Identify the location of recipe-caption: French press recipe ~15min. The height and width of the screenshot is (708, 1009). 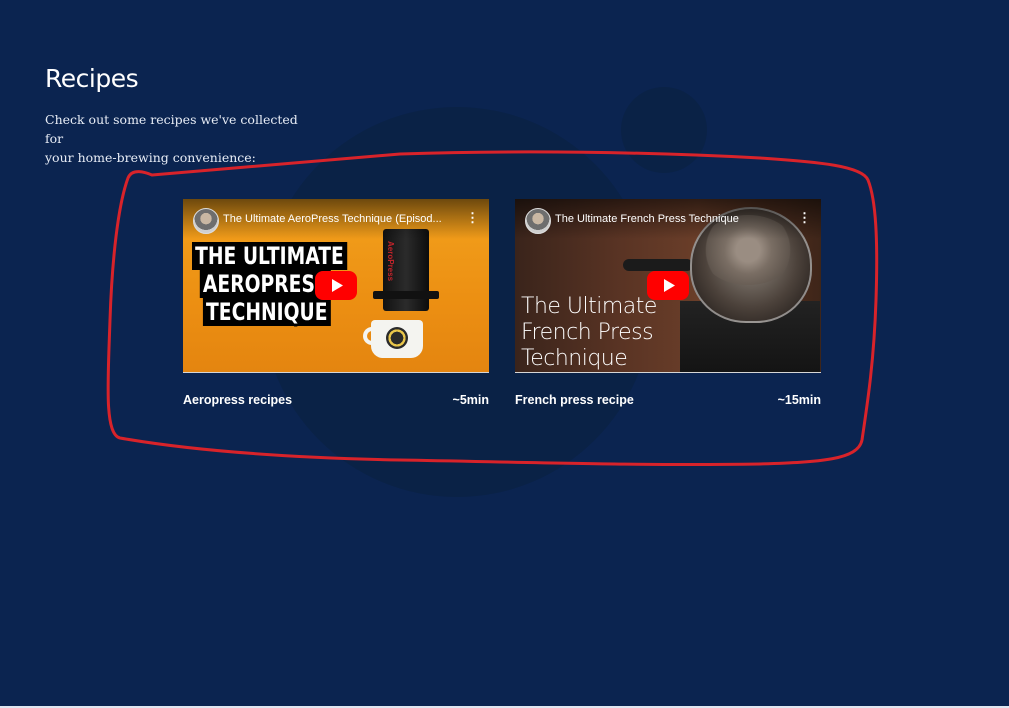
(668, 400).